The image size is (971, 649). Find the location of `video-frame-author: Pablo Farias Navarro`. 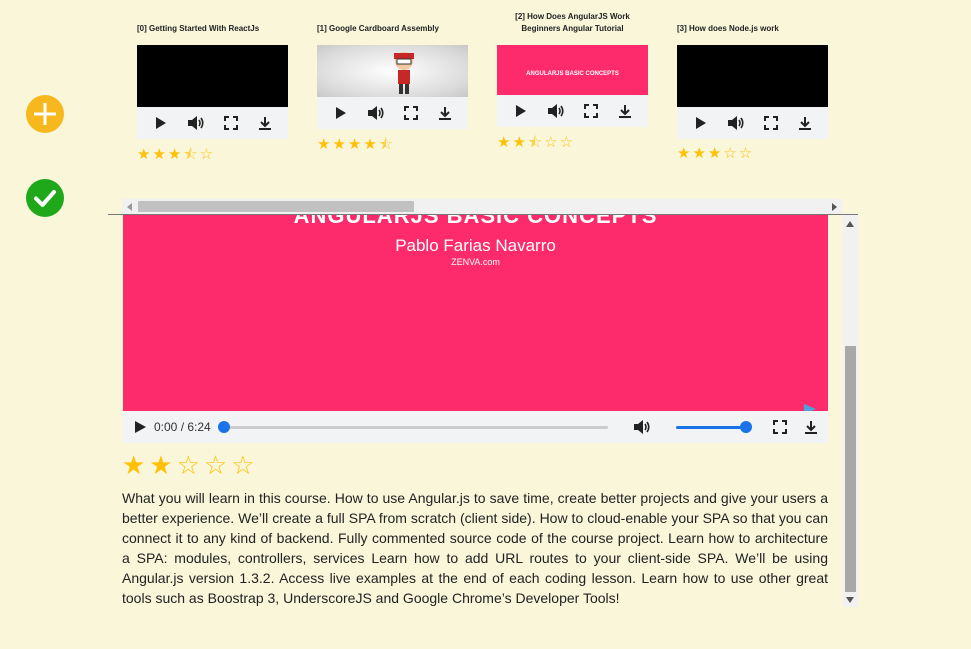

video-frame-author: Pablo Farias Navarro is located at coordinates (475, 245).